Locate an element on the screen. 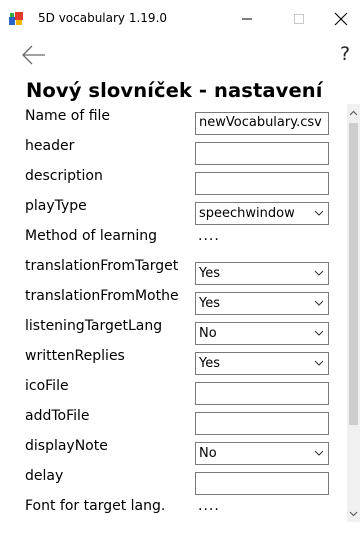 This screenshot has width=360, height=546. row-listening-target-lang: listeningTargetLang No is located at coordinates (173, 329).